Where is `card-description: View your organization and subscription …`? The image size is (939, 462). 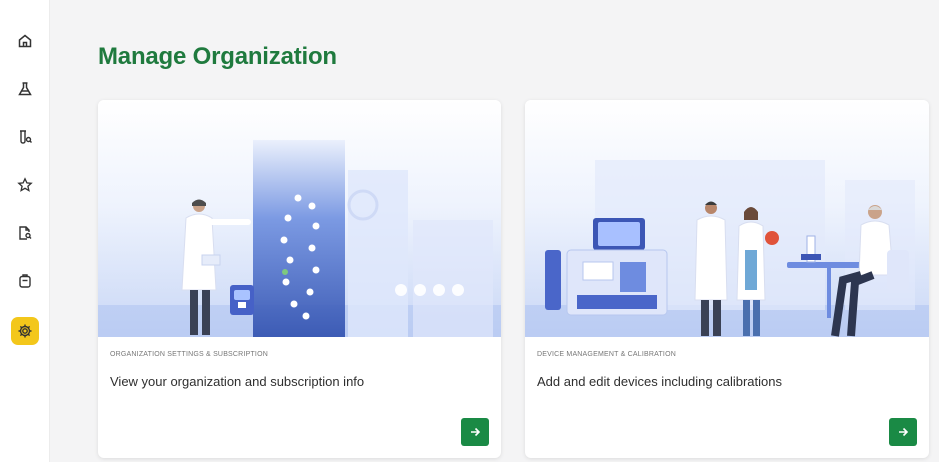 card-description: View your organization and subscription … is located at coordinates (237, 381).